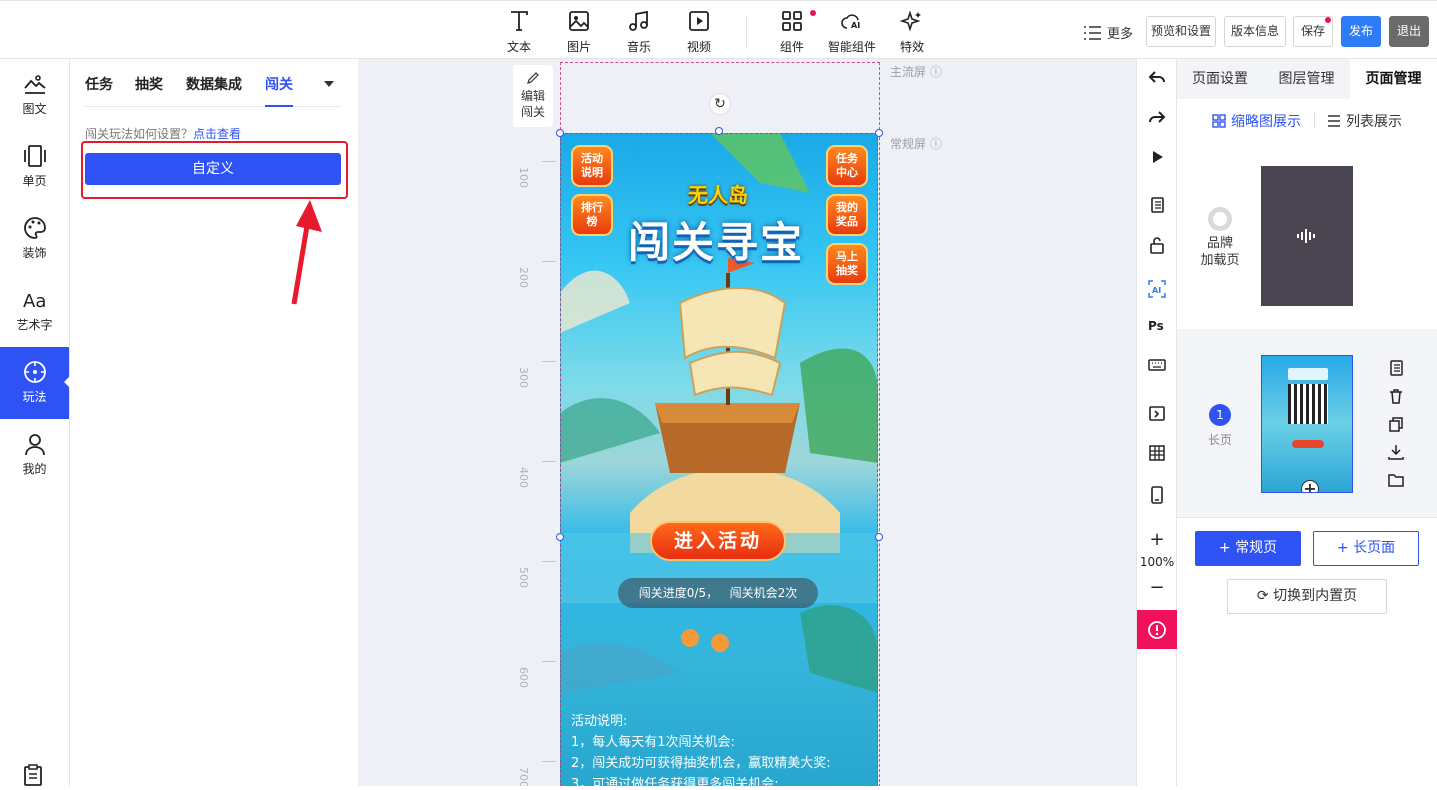 This screenshot has height=790, width=1437. I want to click on play-preview-button, so click(1157, 157).